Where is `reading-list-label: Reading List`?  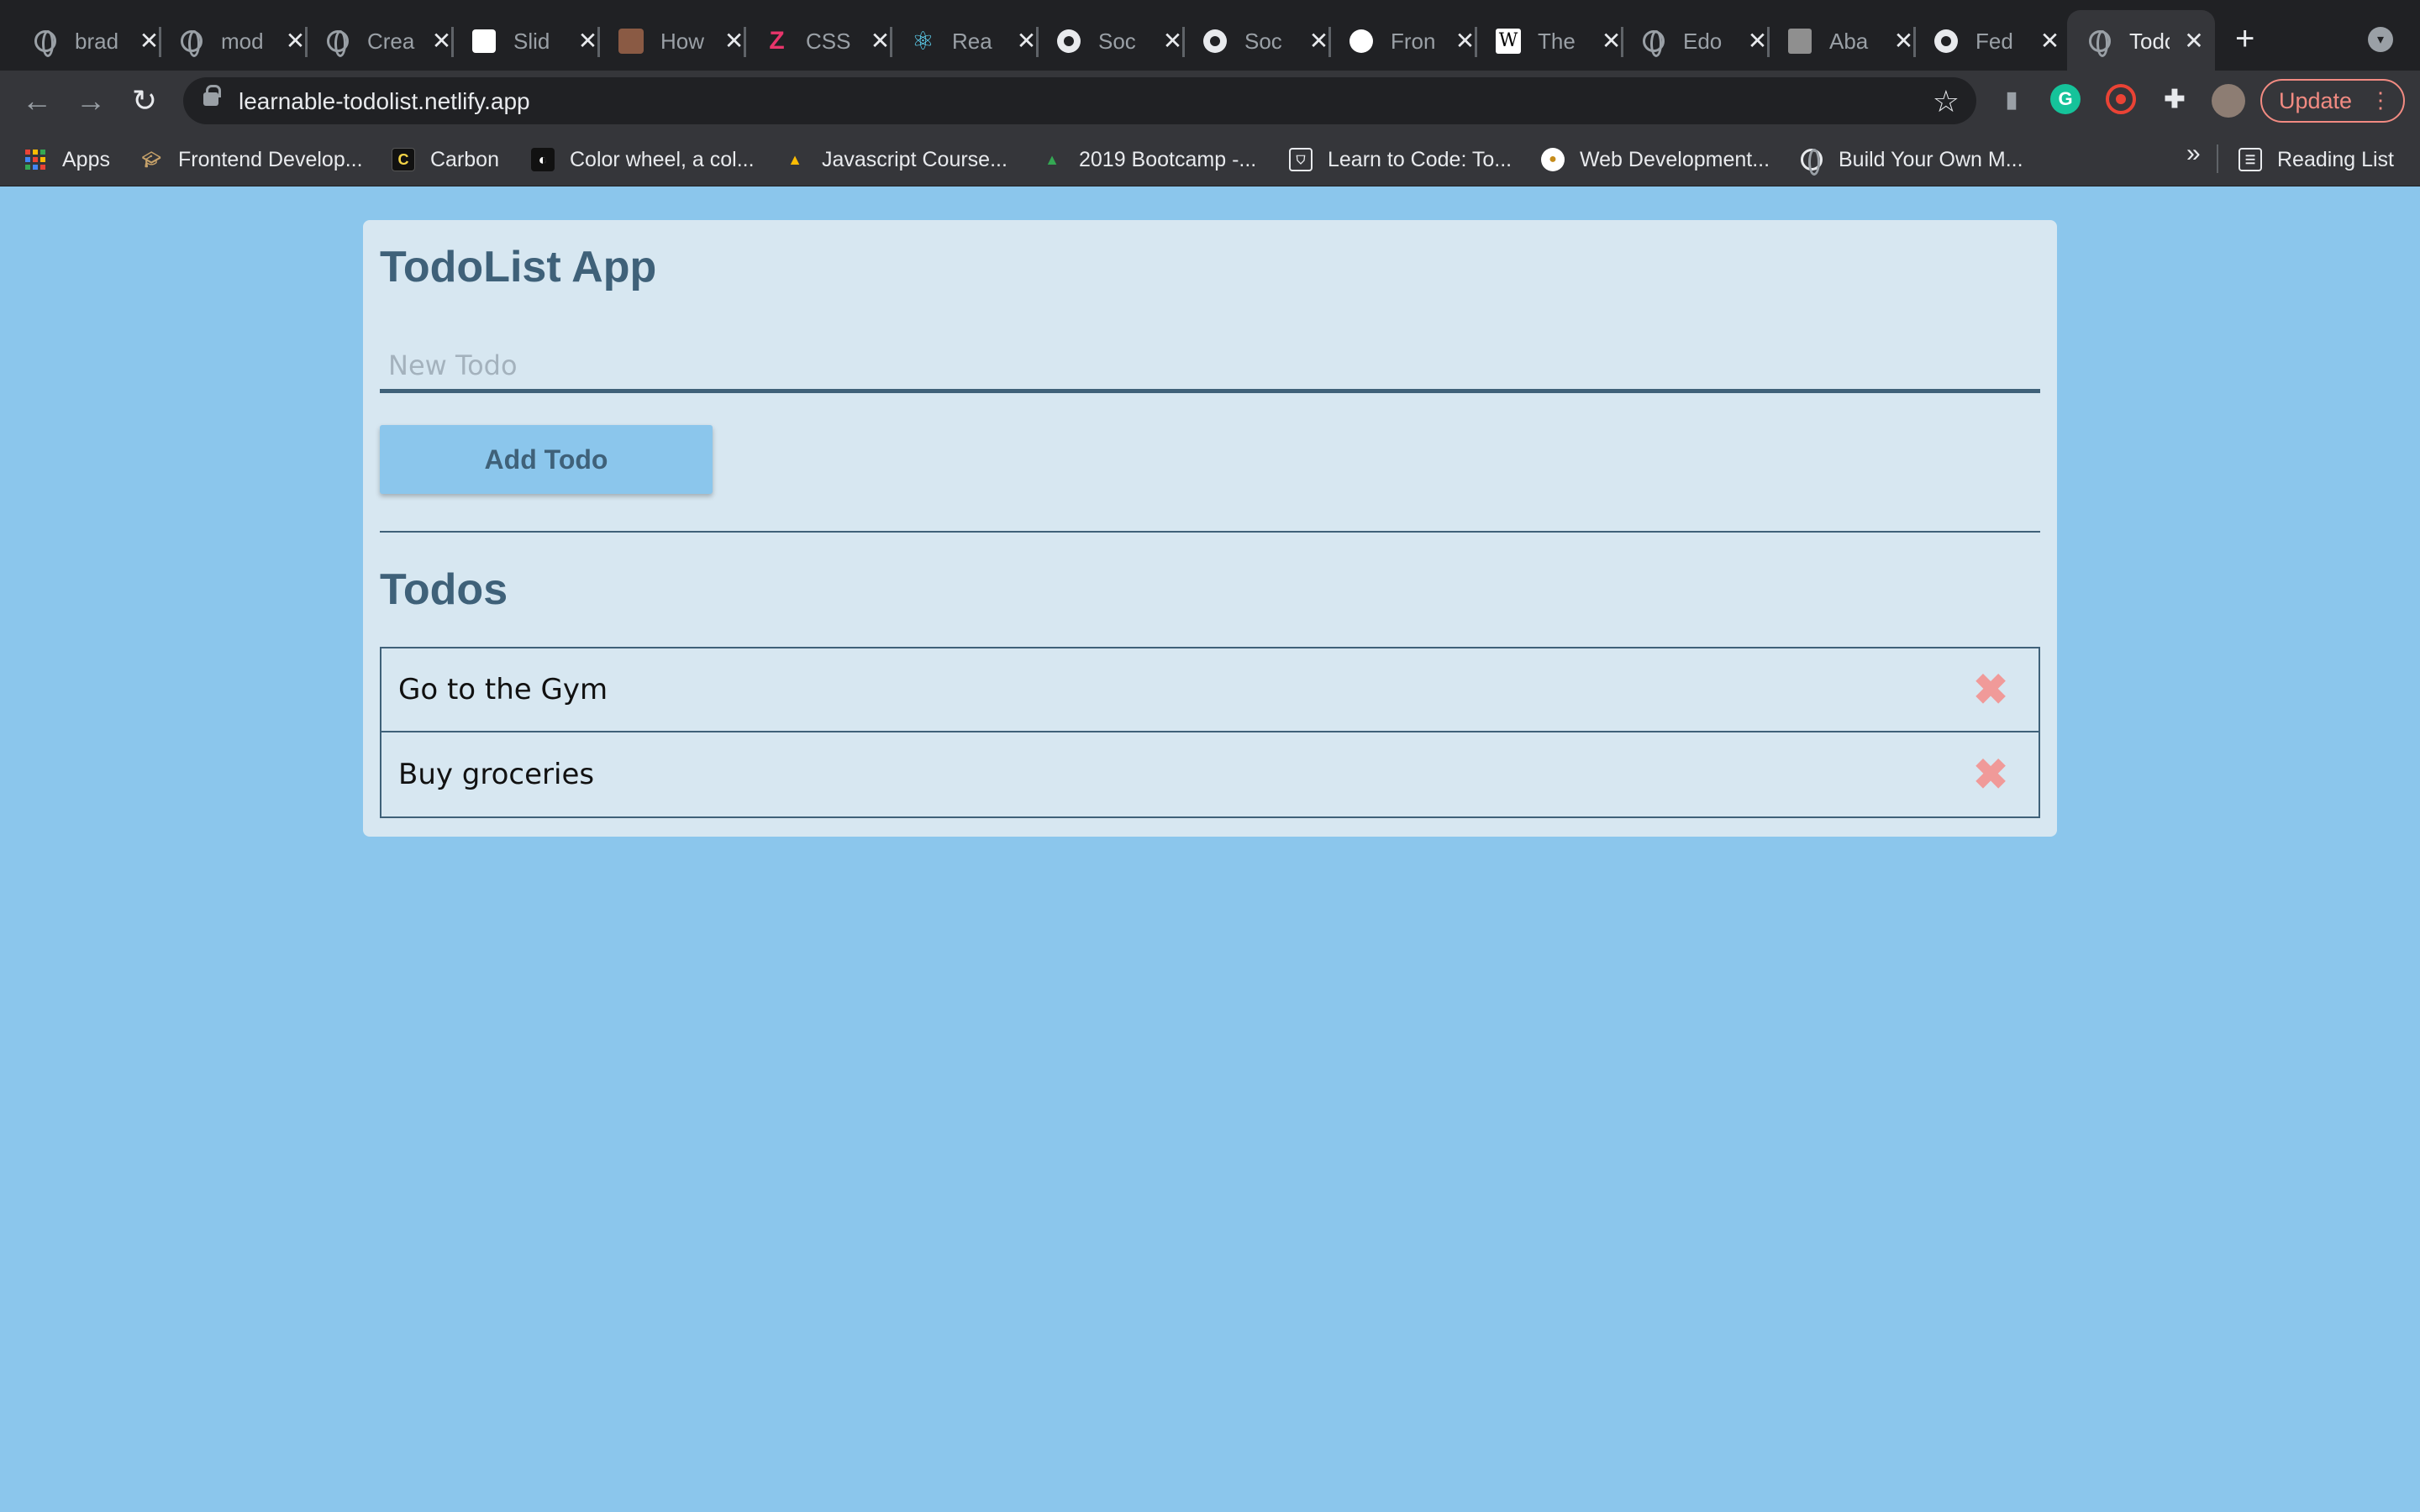 reading-list-label: Reading List is located at coordinates (2335, 159).